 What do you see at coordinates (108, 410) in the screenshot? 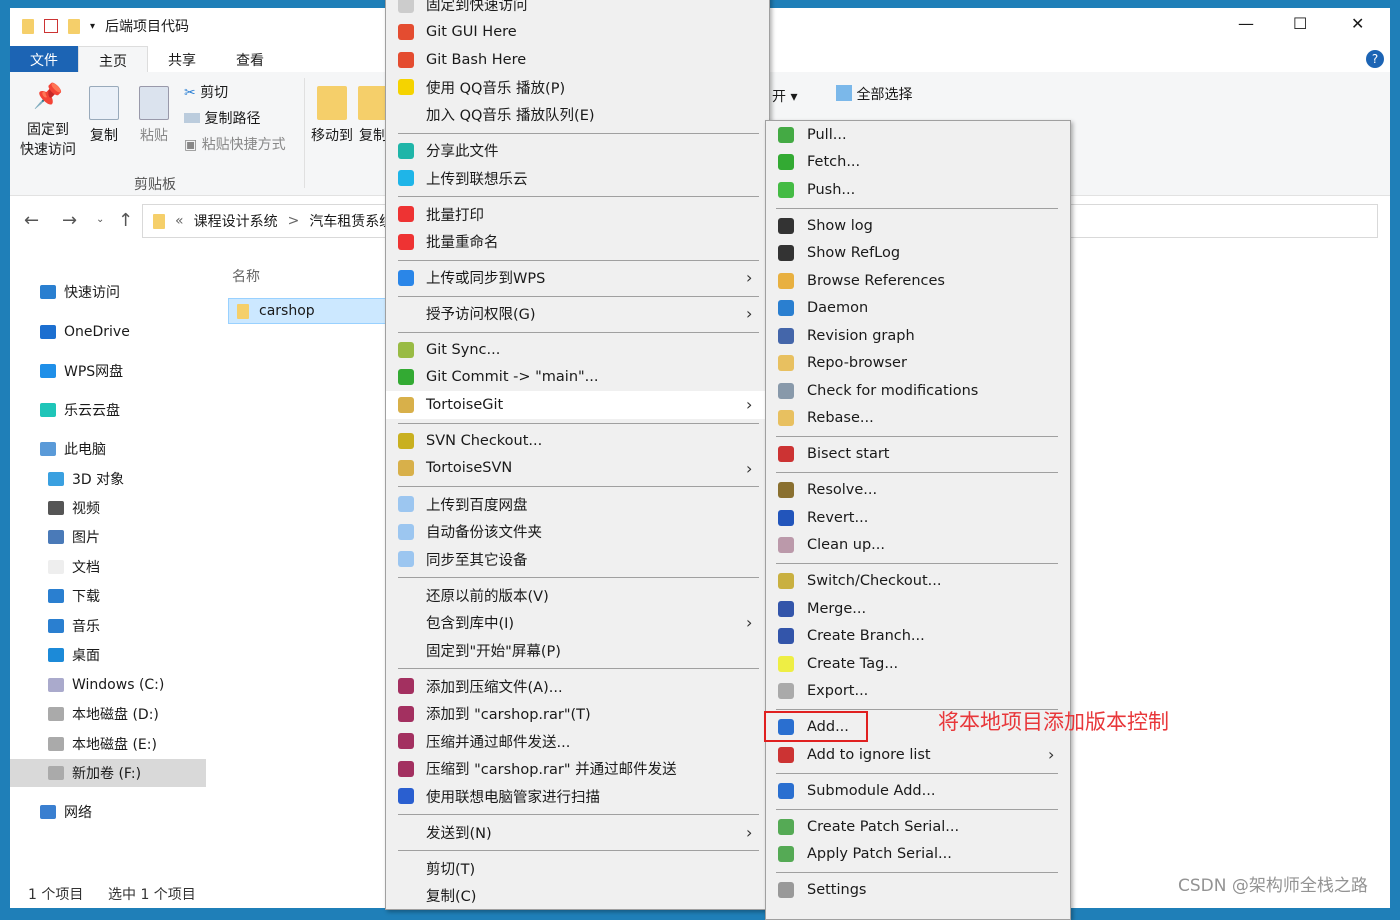
I see `nav-item: 乐云云盘` at bounding box center [108, 410].